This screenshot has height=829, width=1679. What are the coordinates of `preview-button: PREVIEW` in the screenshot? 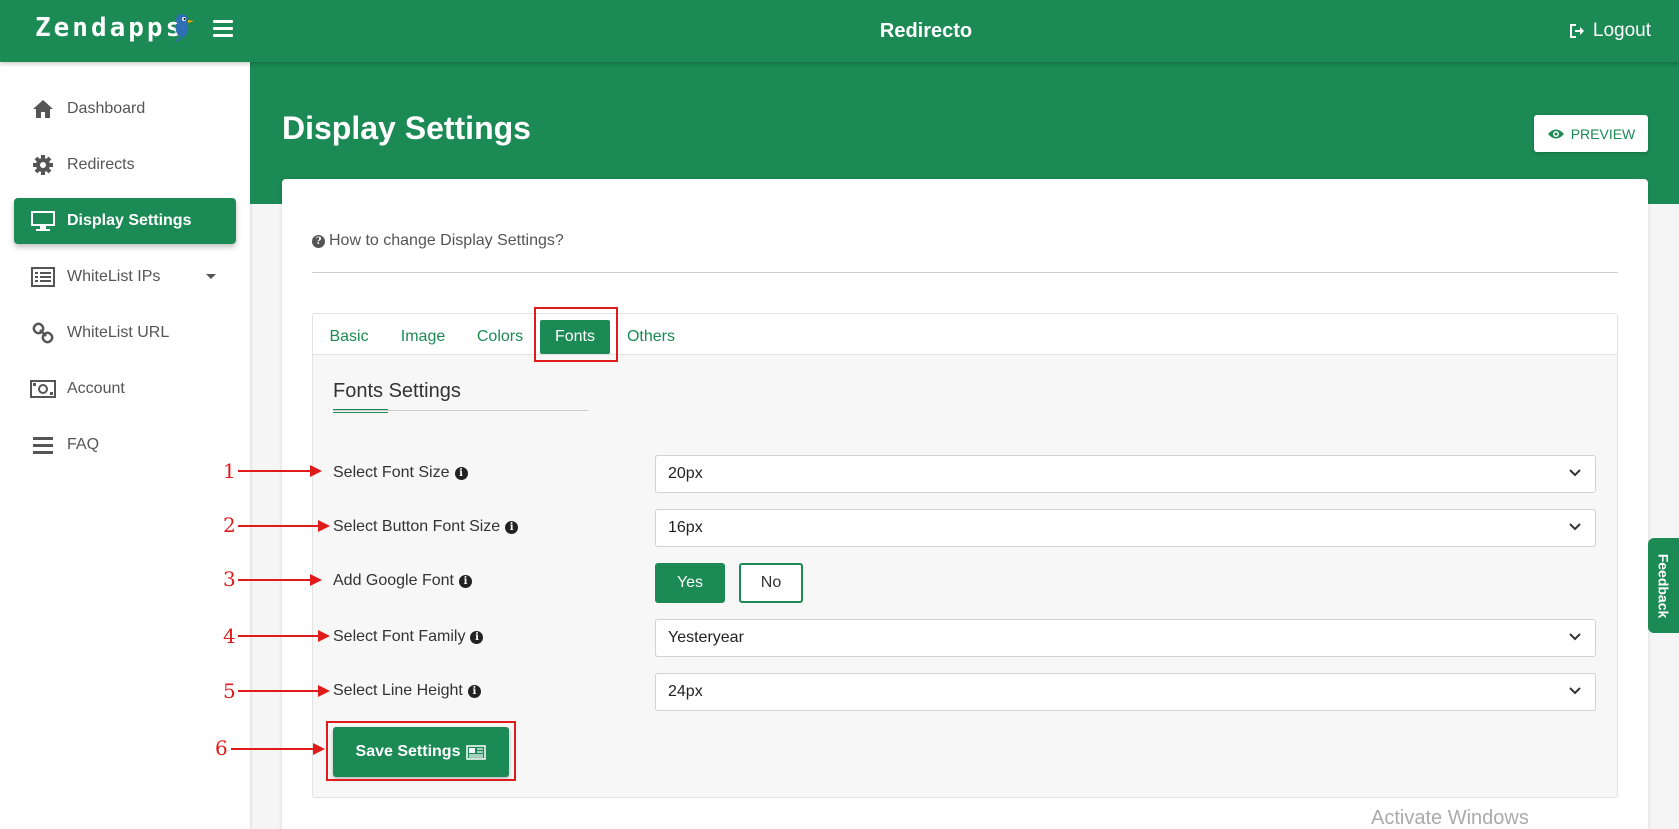 It's located at (1591, 133).